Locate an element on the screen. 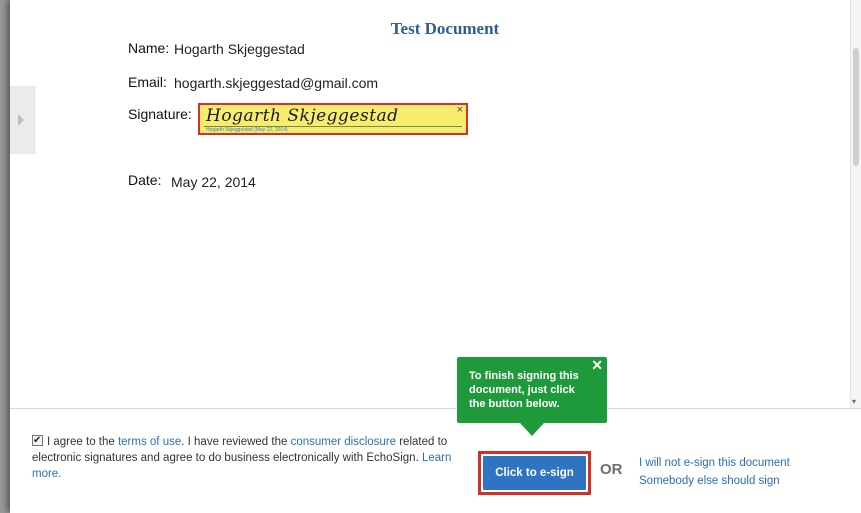  document-scrollbar: ▾ is located at coordinates (855, 204).